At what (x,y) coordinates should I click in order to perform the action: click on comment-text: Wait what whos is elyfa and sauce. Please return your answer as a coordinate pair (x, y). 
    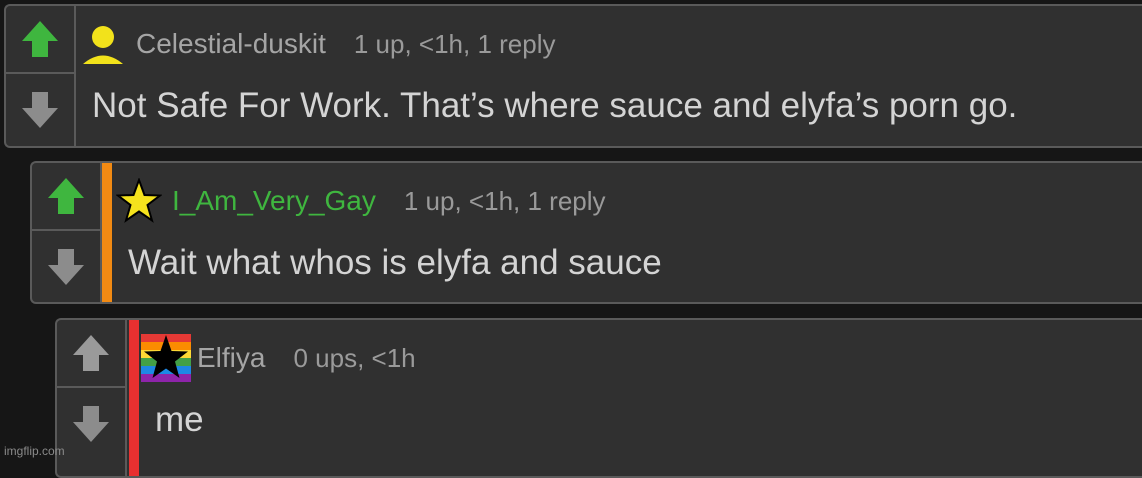
    Looking at the image, I should click on (395, 262).